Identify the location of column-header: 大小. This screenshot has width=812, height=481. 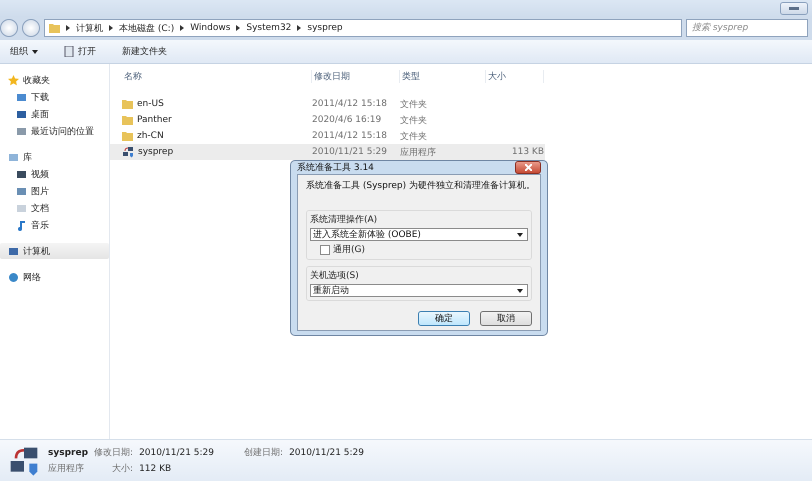
(515, 76).